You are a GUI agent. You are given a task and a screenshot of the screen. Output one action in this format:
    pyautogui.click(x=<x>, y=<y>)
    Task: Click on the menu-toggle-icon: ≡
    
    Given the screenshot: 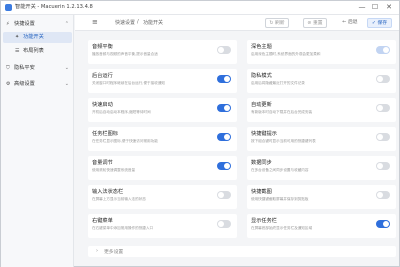 What is the action you would take?
    pyautogui.click(x=95, y=22)
    